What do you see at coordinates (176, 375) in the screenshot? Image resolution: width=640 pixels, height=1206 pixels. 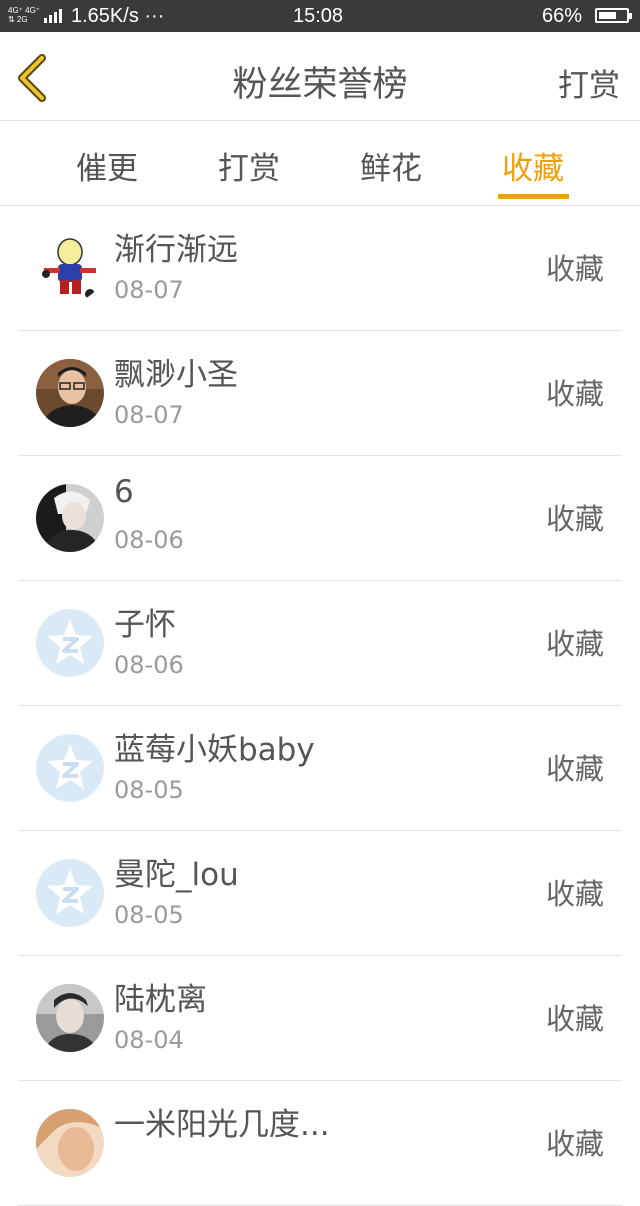 I see `fan-name: 飘渺小圣` at bounding box center [176, 375].